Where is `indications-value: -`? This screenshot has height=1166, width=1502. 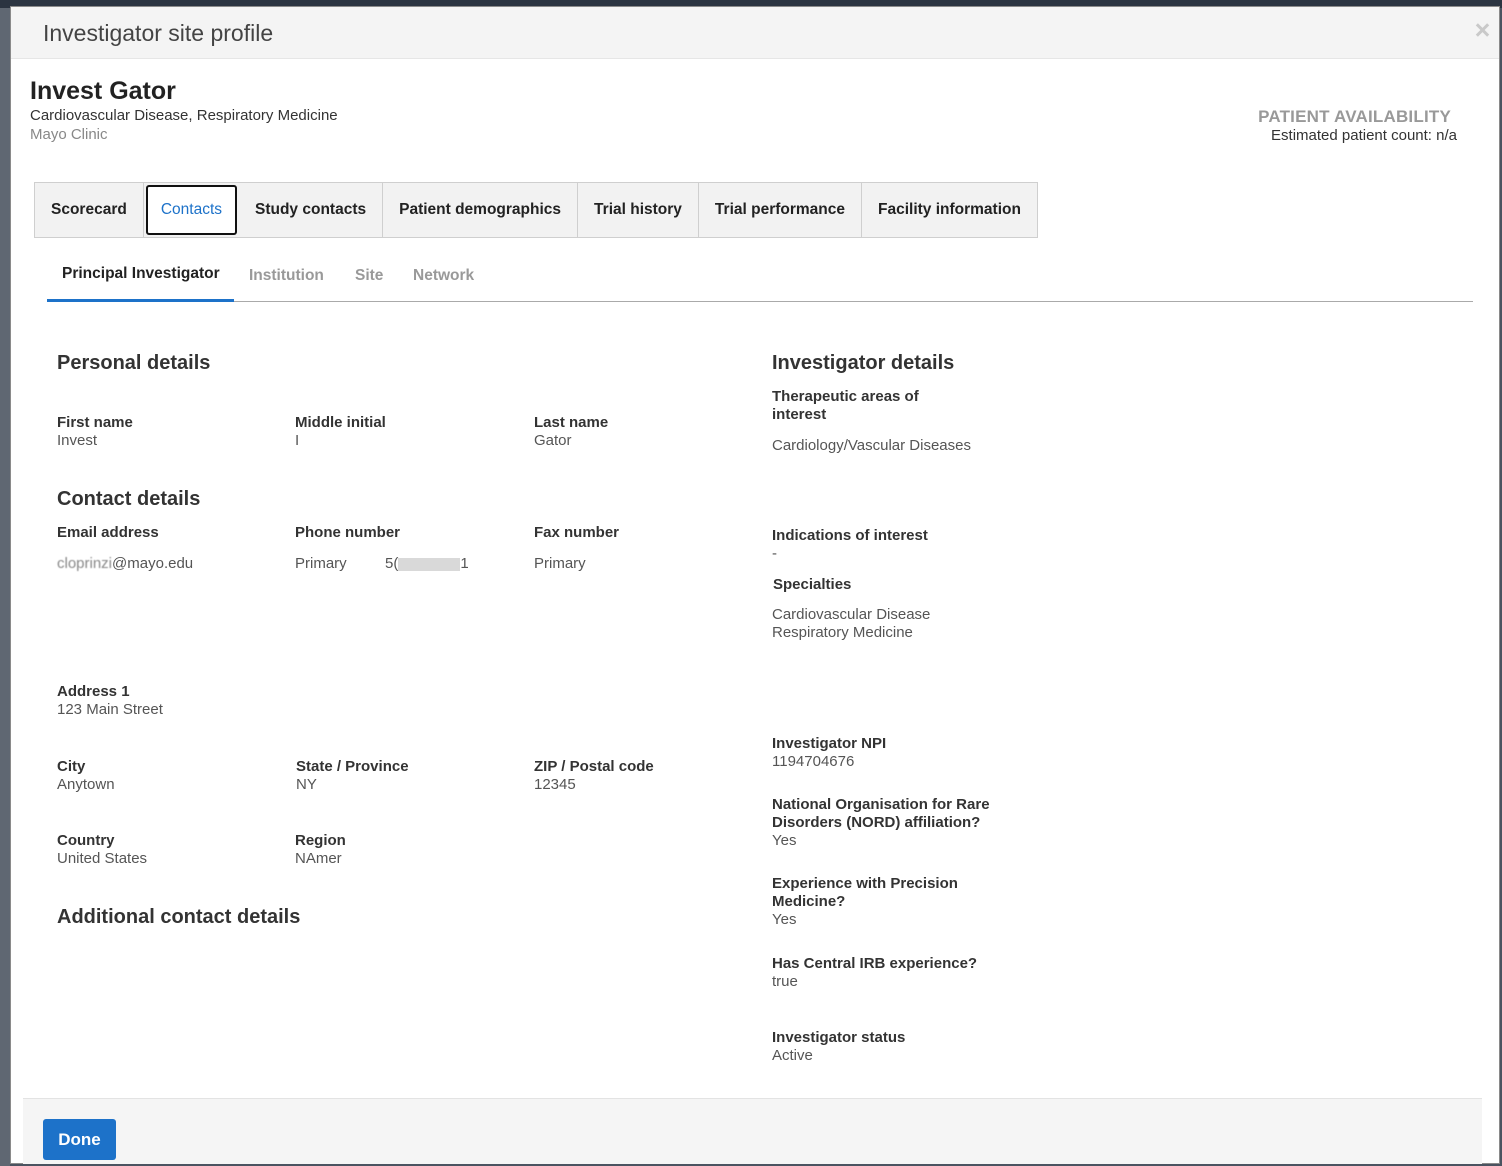 indications-value: - is located at coordinates (774, 553).